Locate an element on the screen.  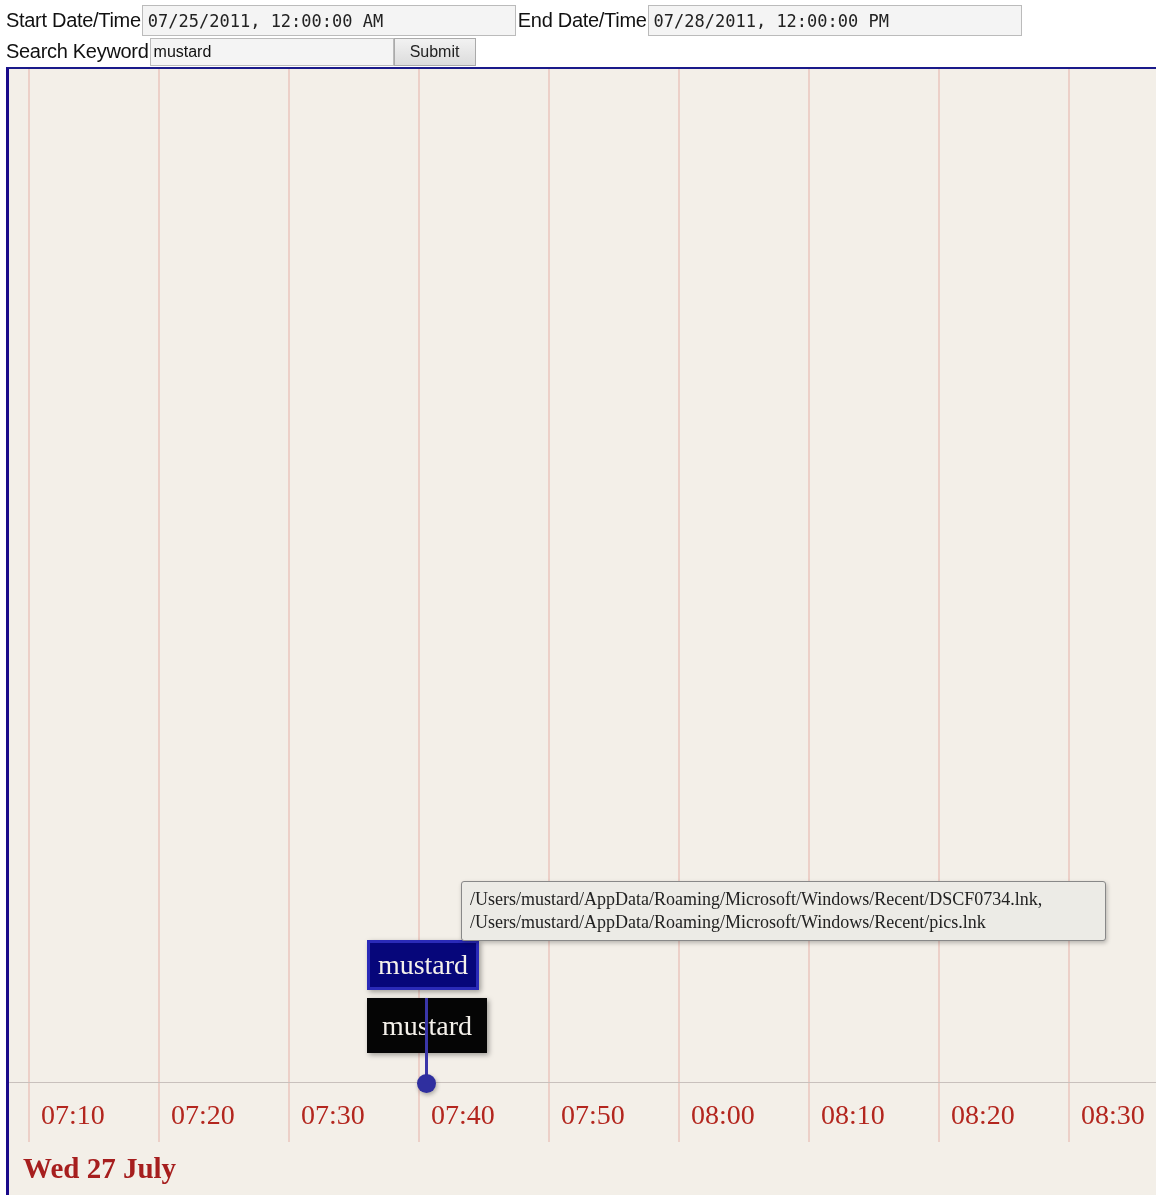
start-date-field: 07/25/2011, 12:00:00 AM is located at coordinates (328, 20).